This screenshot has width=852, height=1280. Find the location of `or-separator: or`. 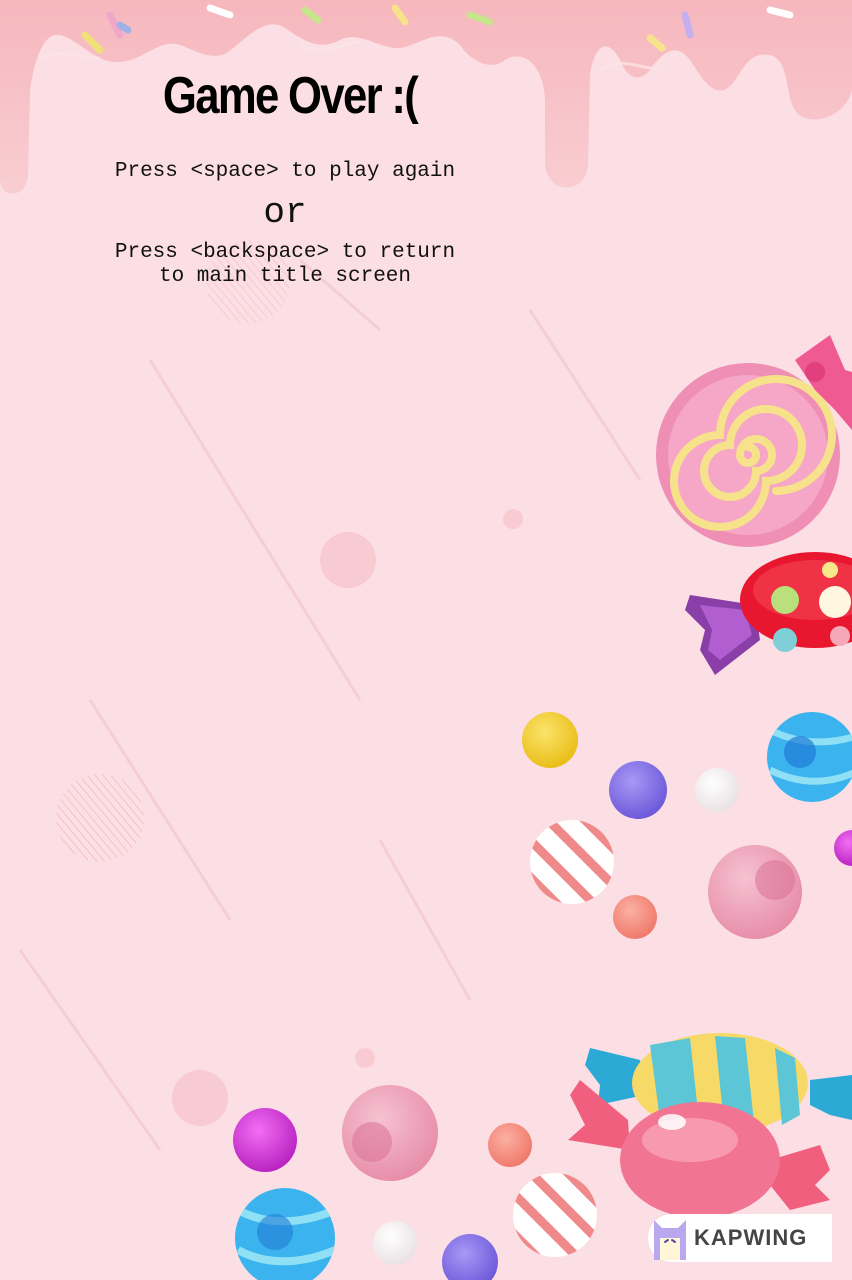

or-separator: or is located at coordinates (285, 212).